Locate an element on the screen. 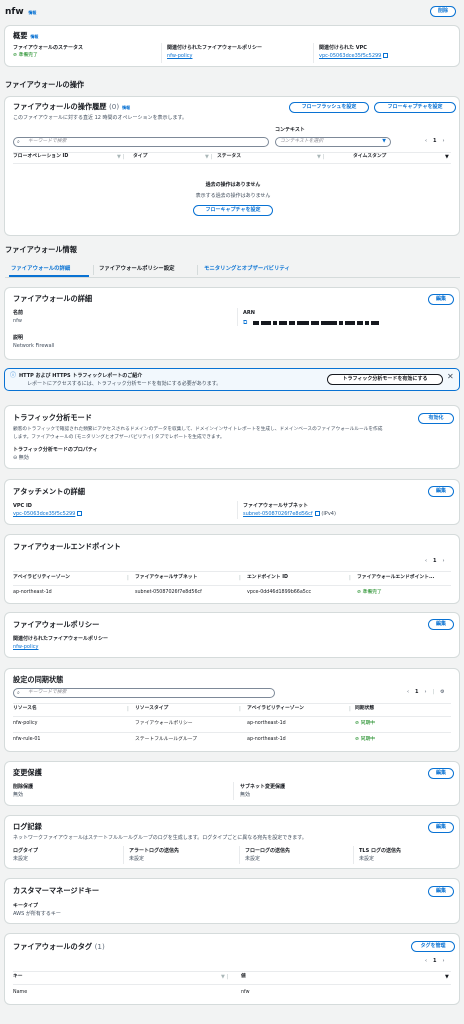 This screenshot has width=464, height=1024. ops-pagination: ‹ 1 › is located at coordinates (434, 141).